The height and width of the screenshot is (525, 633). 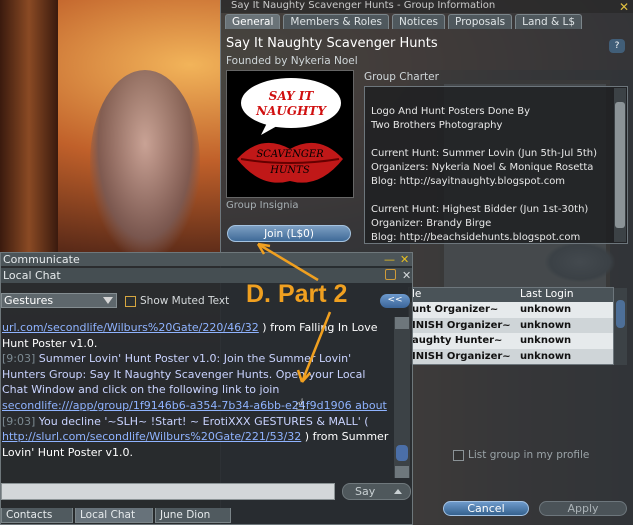 I want to click on insignia-logo: SAY IT NAUGHTY SCAVENGER HUNTS, so click(x=290, y=130).